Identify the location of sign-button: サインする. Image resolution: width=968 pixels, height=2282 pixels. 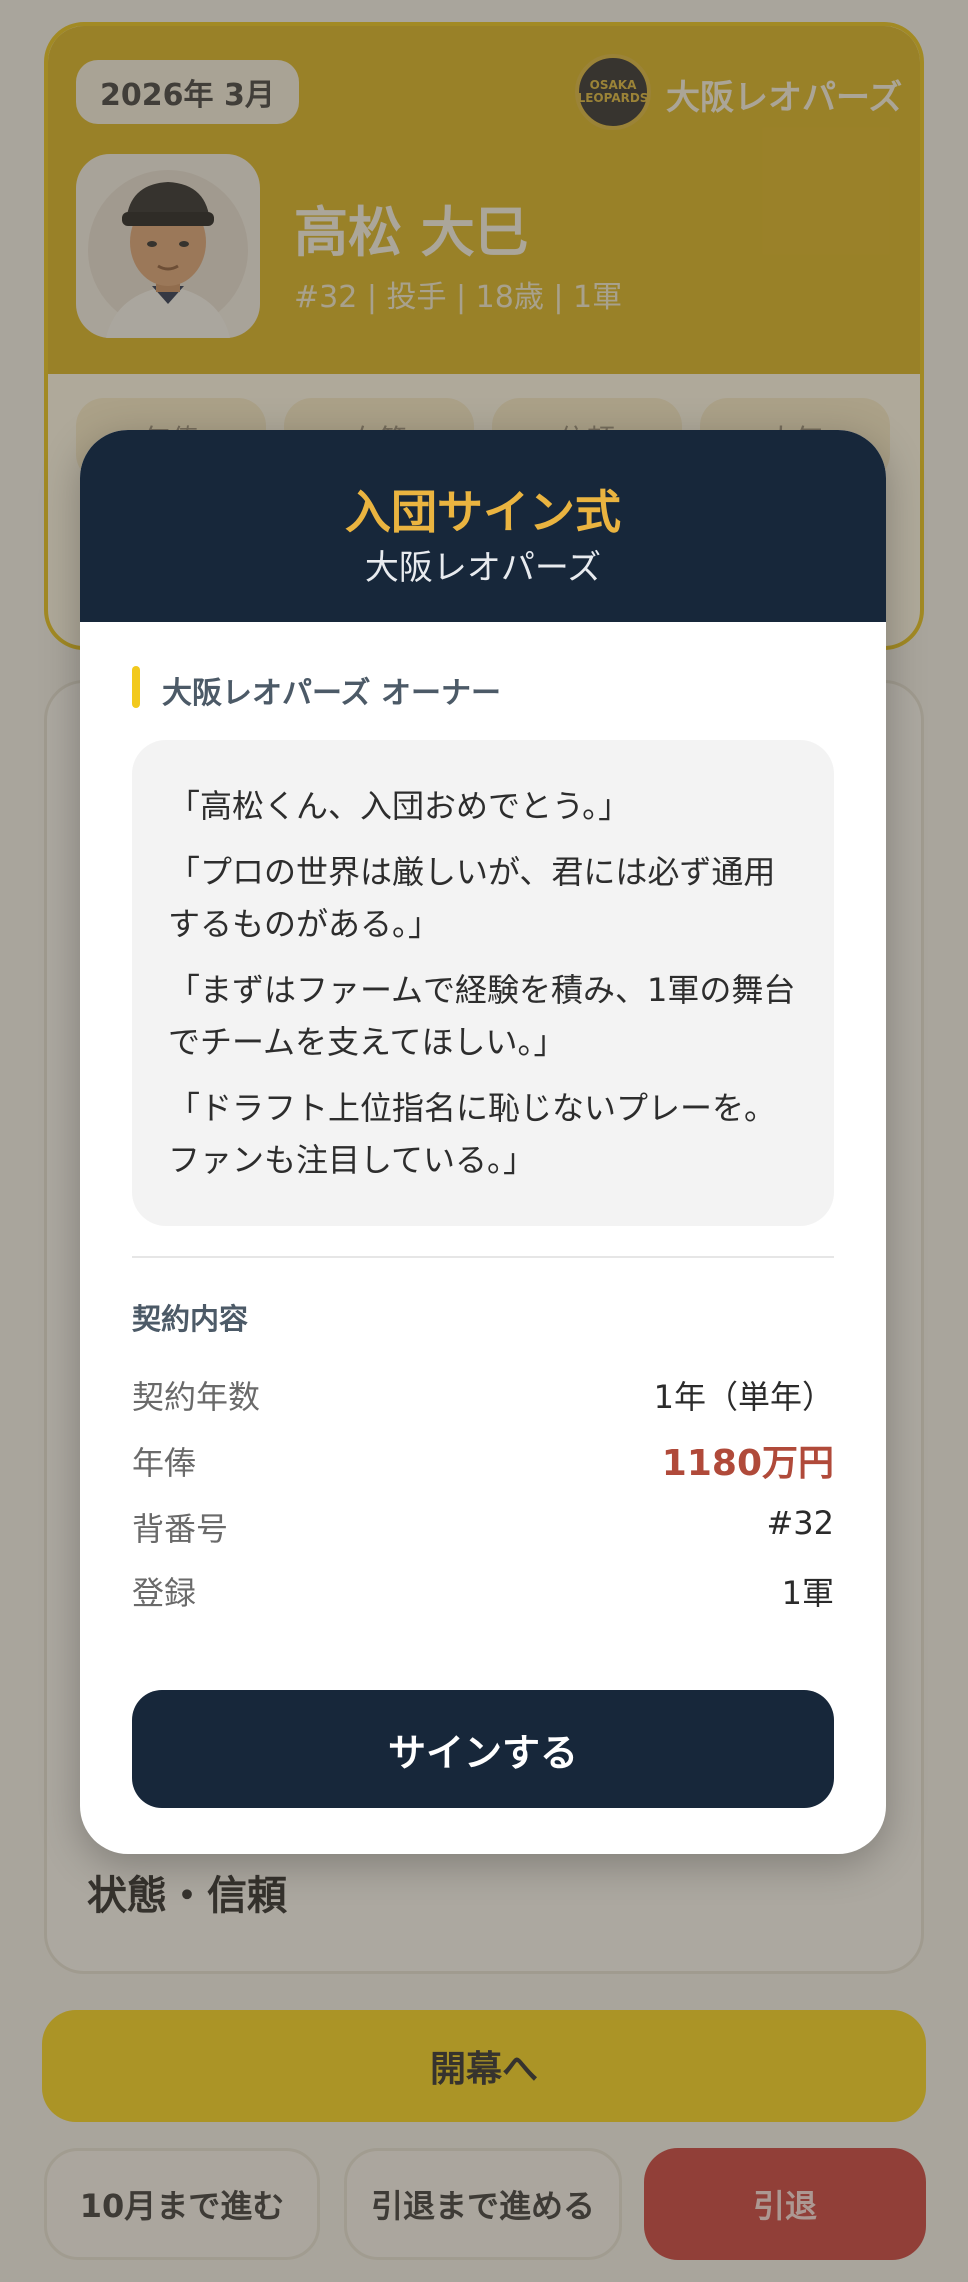
(483, 1749).